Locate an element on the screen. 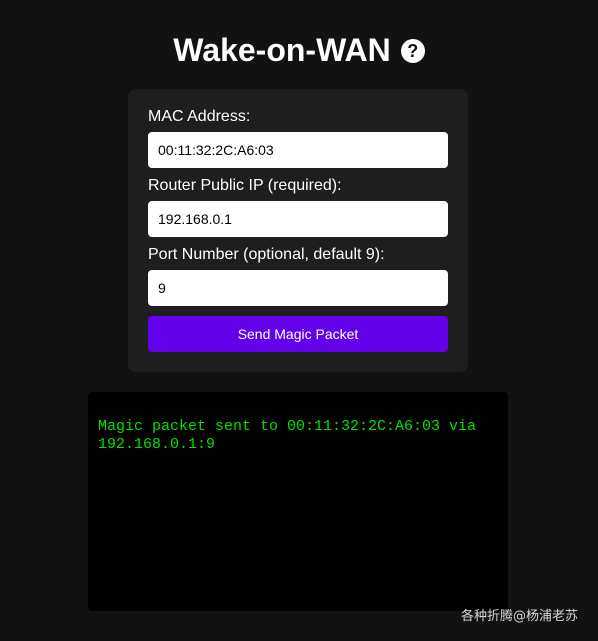 The height and width of the screenshot is (641, 598). router-ip-label: Router Public IP (required): is located at coordinates (245, 185).